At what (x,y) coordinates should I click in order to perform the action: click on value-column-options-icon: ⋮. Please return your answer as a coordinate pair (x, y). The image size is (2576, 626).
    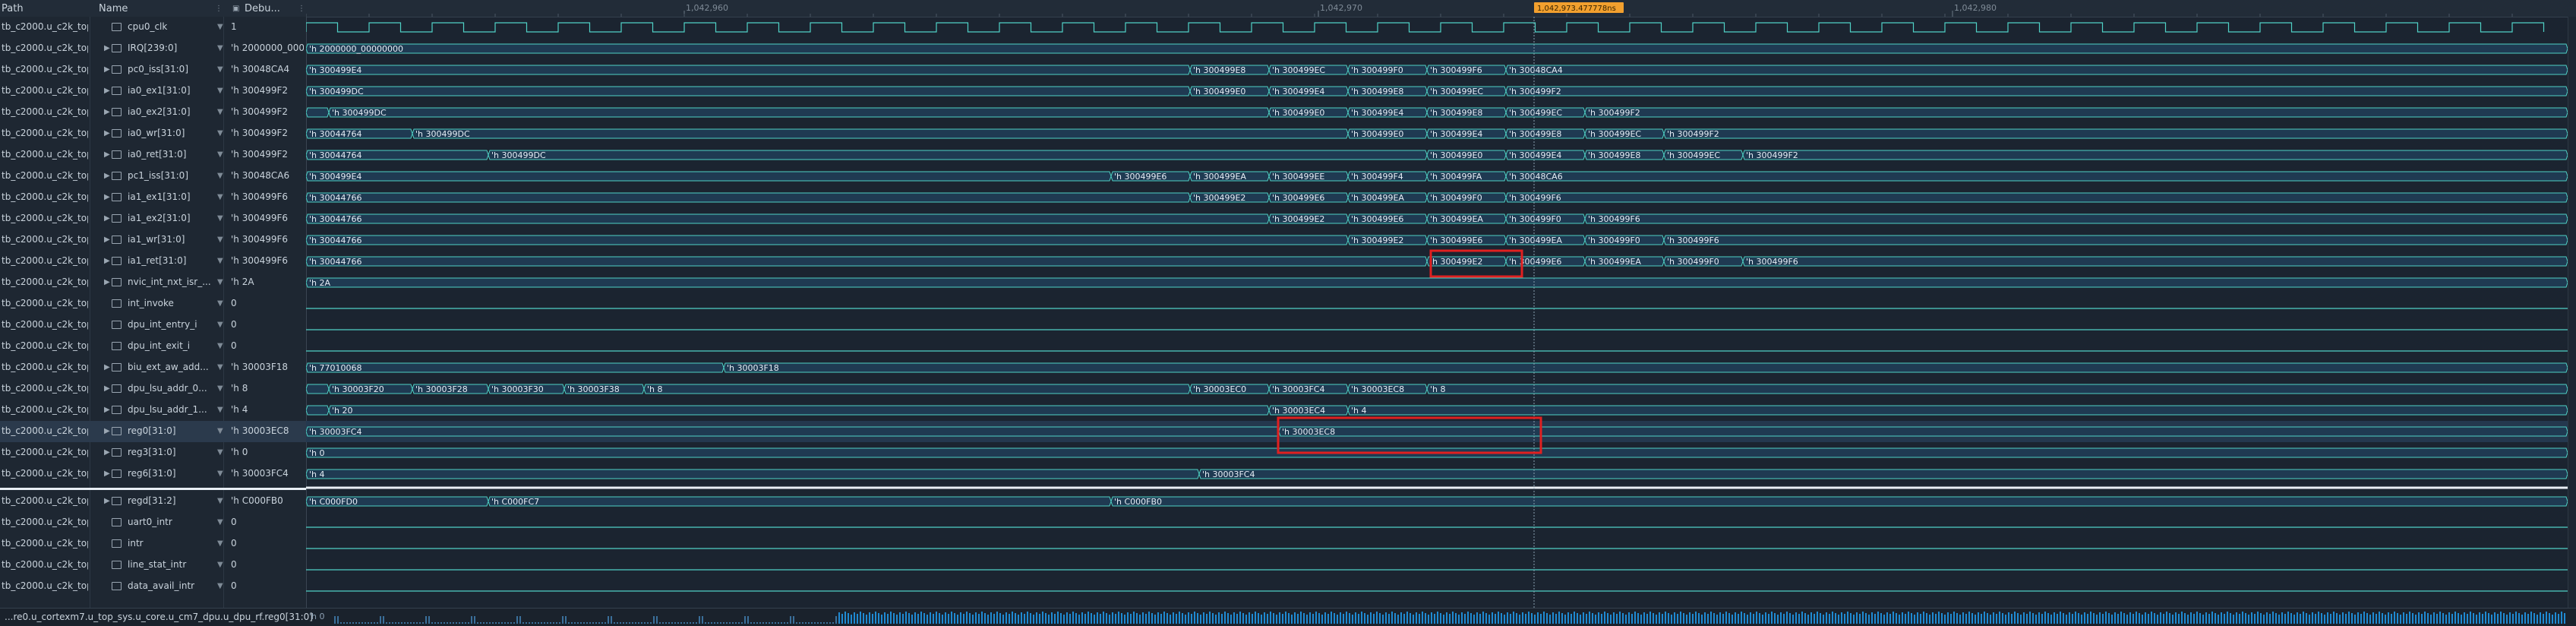
    Looking at the image, I should click on (301, 9).